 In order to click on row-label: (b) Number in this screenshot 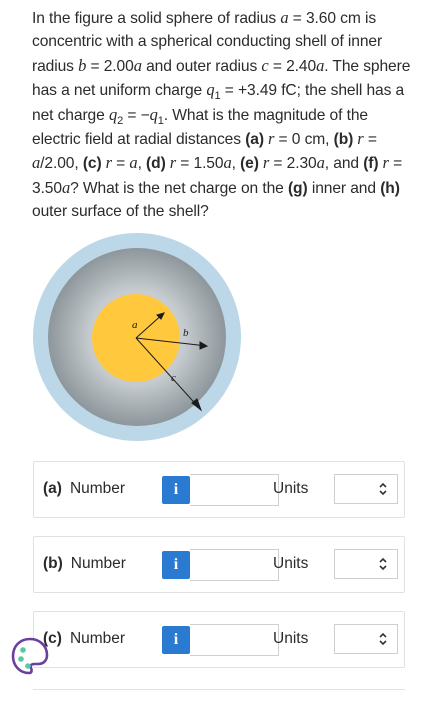, I will do `click(84, 563)`.